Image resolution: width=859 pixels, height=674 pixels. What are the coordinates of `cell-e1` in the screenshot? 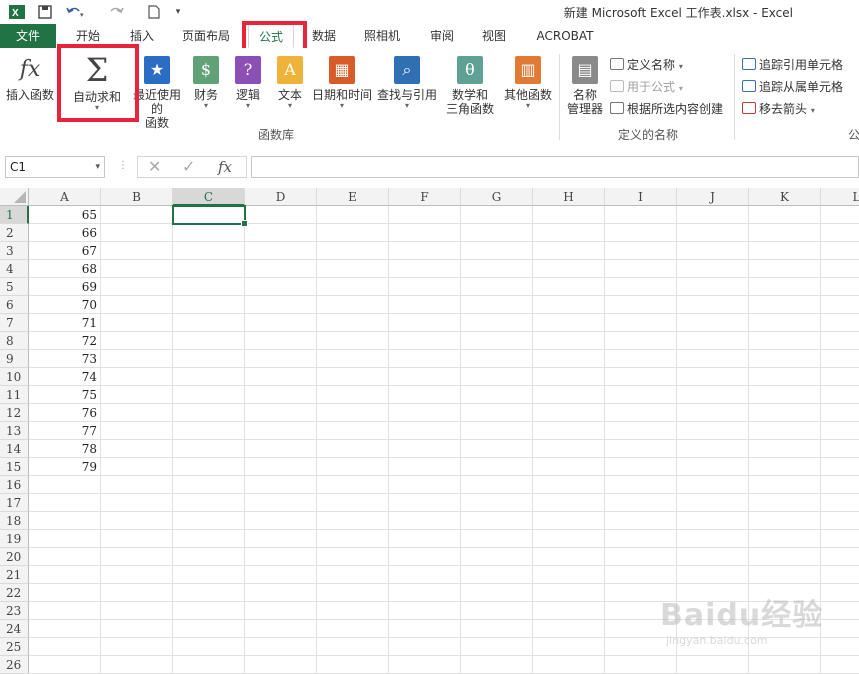 It's located at (353, 215).